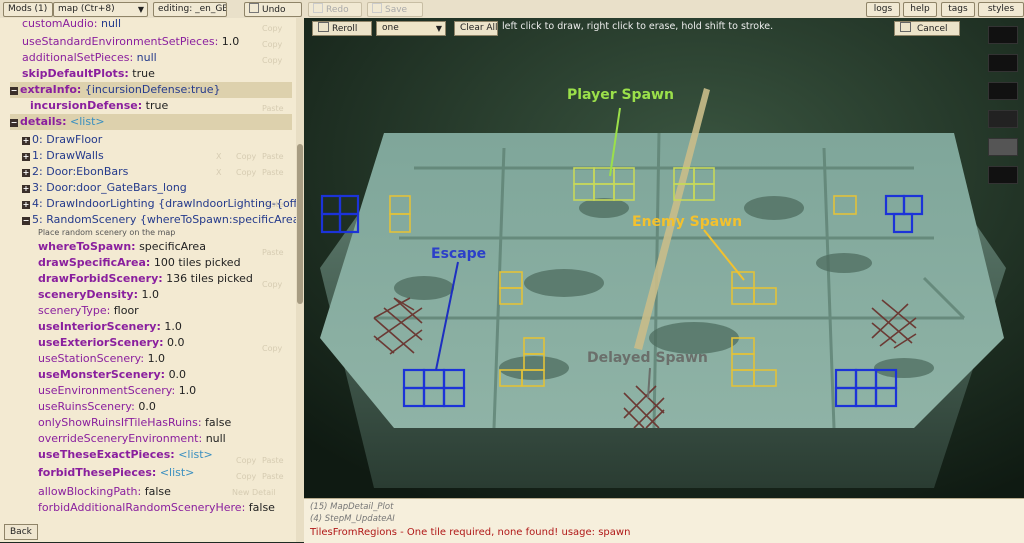 The image size is (1024, 543). Describe the element at coordinates (476, 28) in the screenshot. I see `clear-all-button: Clear All` at that location.